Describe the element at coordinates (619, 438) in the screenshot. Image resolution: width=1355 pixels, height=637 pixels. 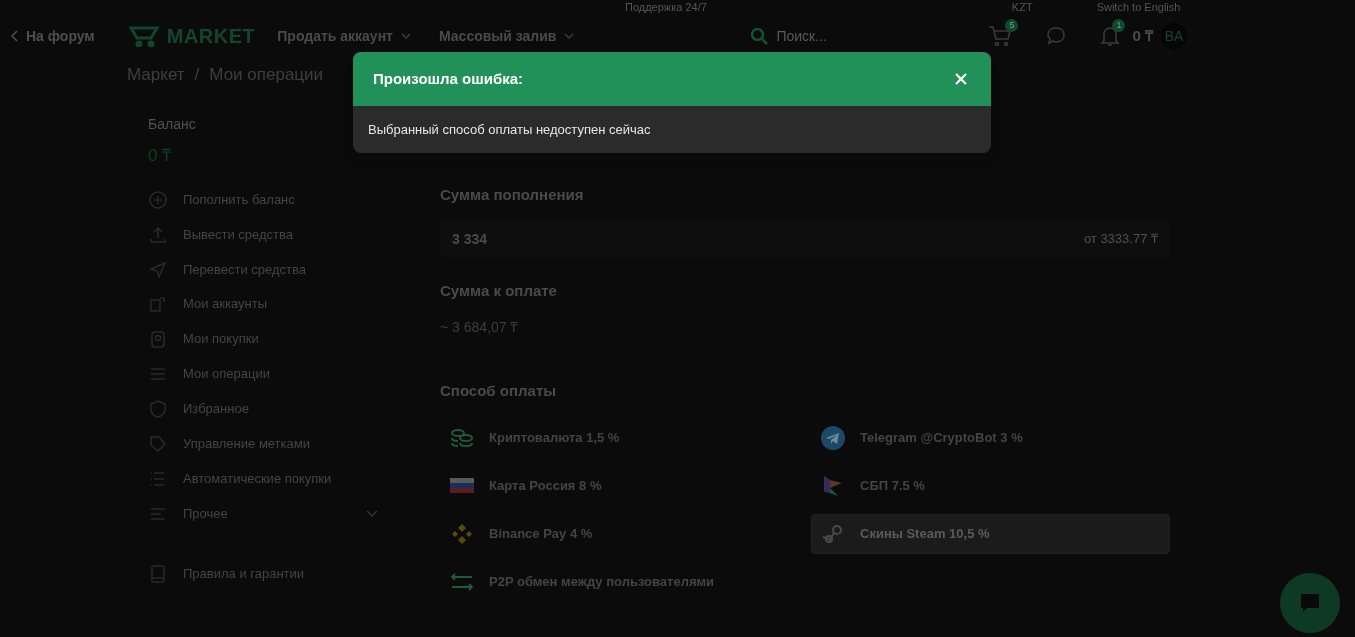
I see `payment-method-option: Криптовалюта 1,5 %` at that location.